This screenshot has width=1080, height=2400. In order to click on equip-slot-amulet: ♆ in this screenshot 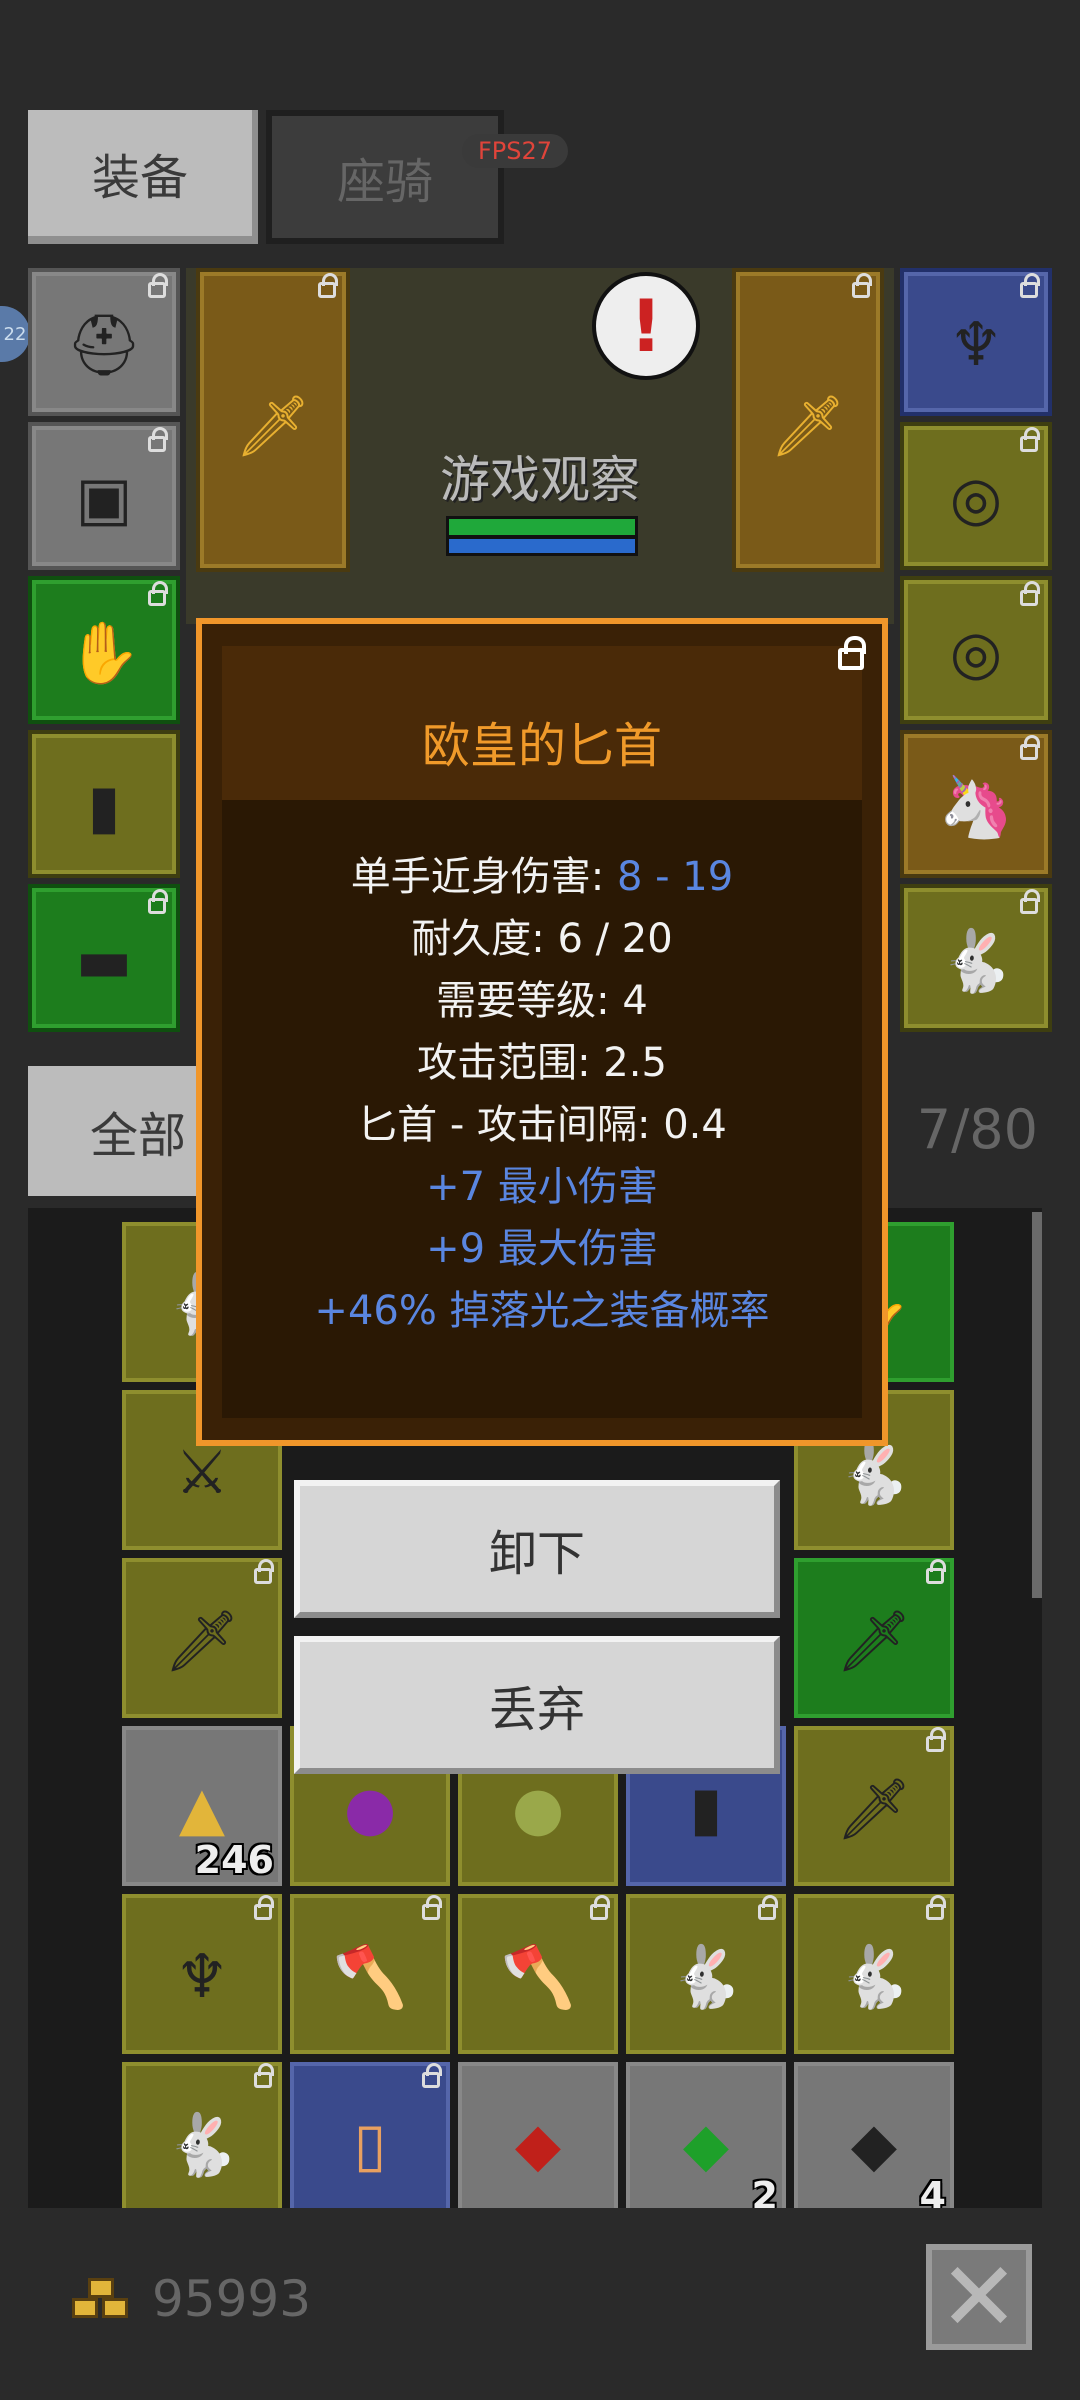, I will do `click(976, 342)`.